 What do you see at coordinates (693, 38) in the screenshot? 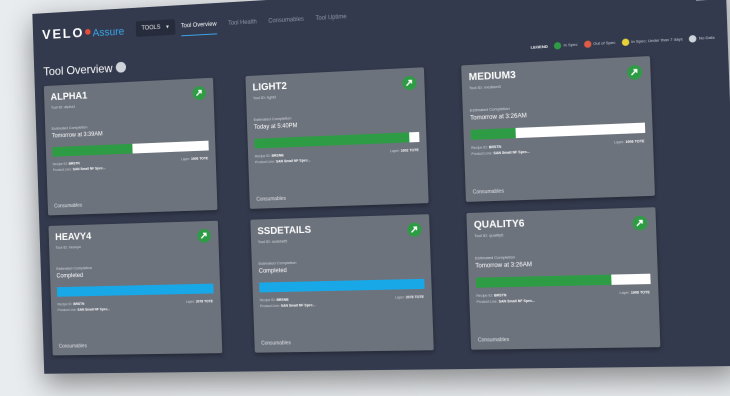
I see `no-data-dot-icon` at bounding box center [693, 38].